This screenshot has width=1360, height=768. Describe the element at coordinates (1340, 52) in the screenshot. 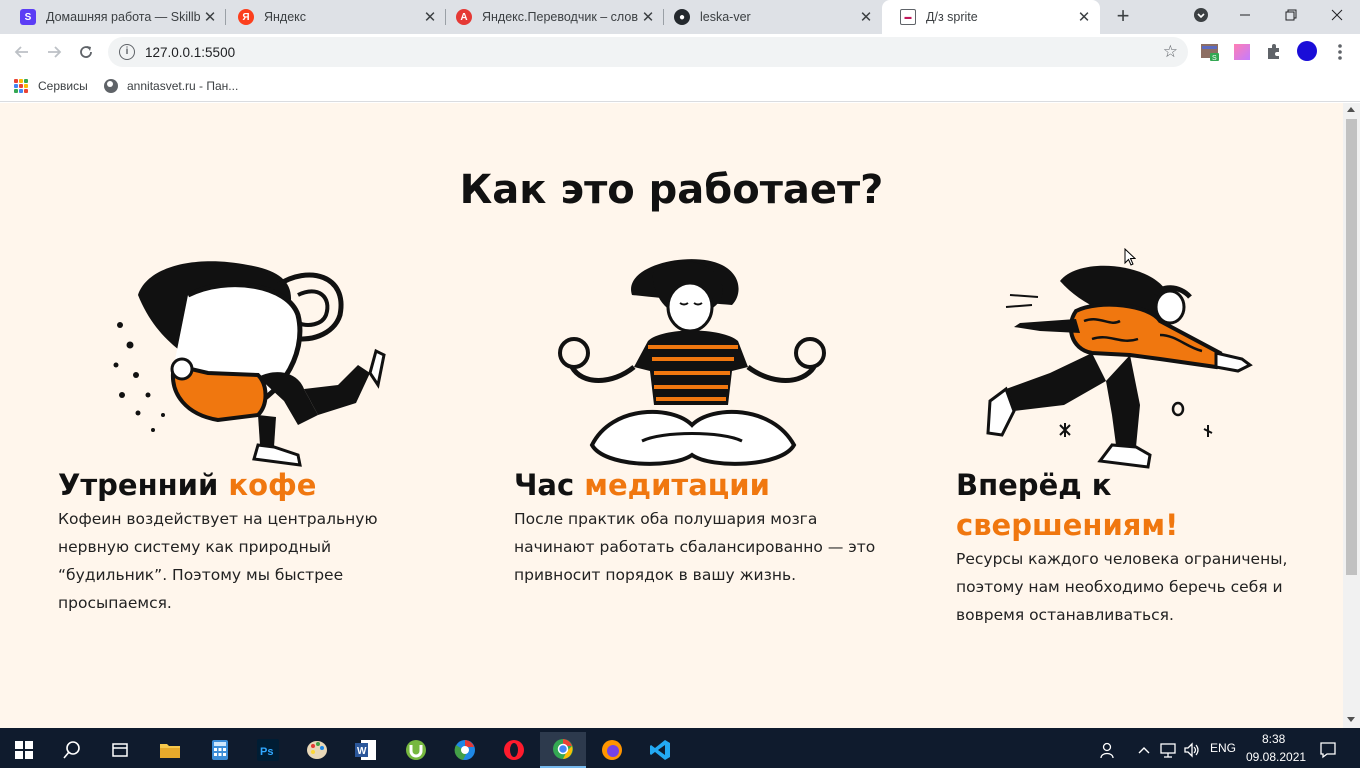

I see `menu-dots-icon` at that location.